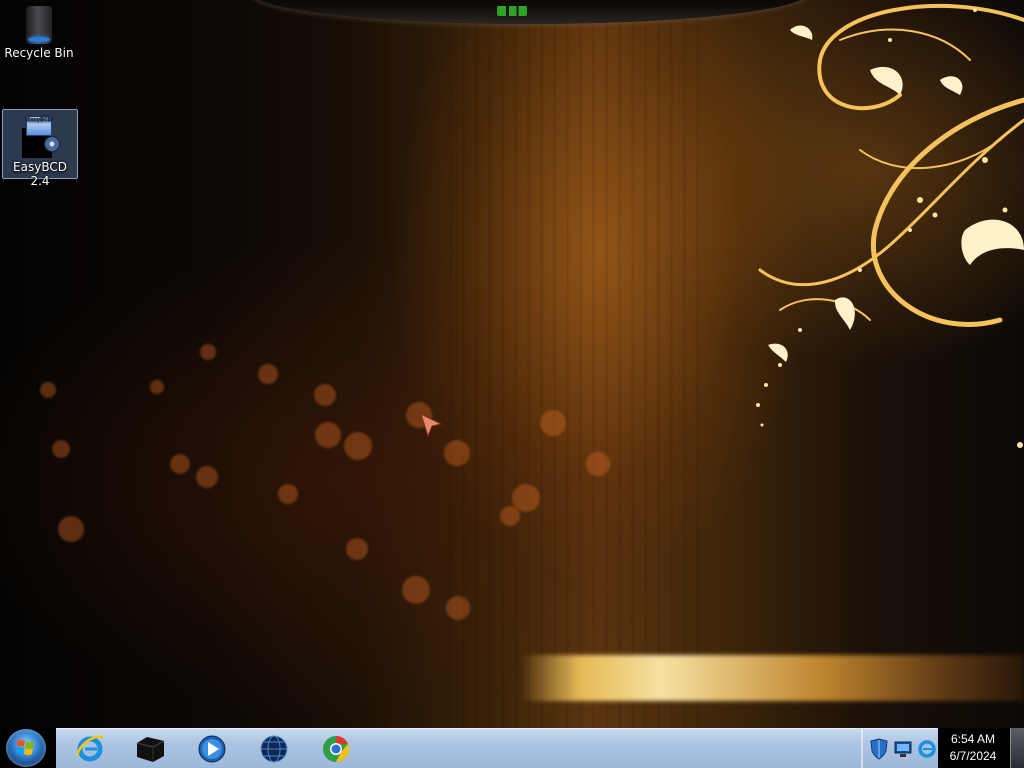  I want to click on windows-logo-icon, so click(25, 747).